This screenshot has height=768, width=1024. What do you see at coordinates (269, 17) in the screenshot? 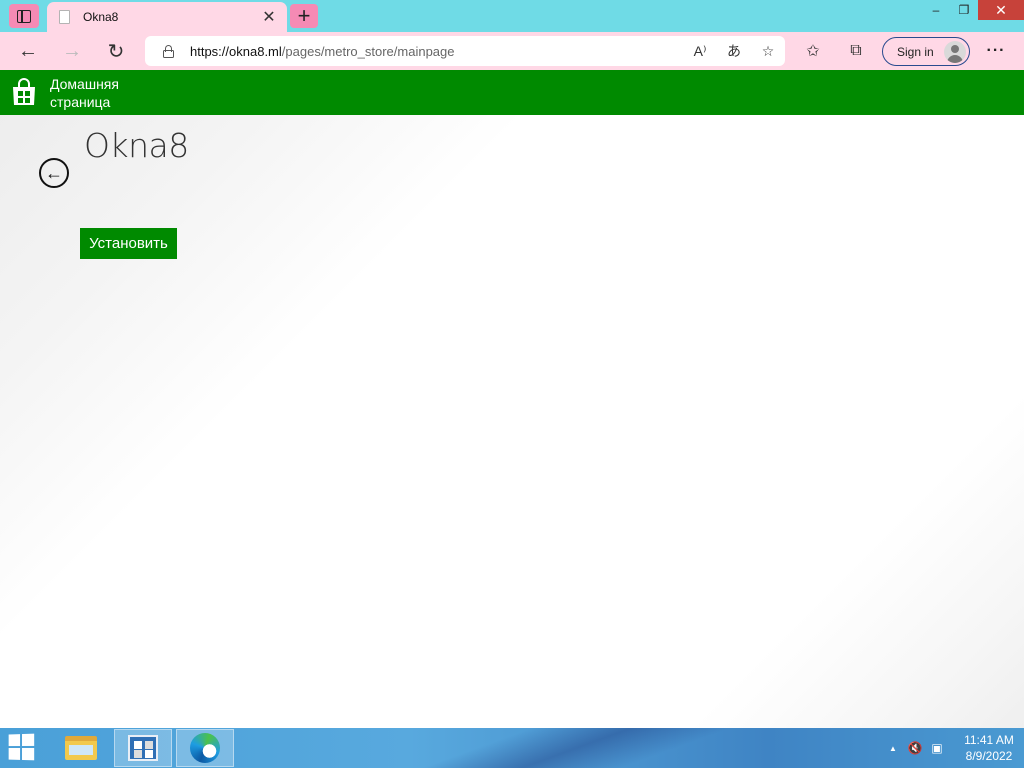
I see `tab-close-button: ✕` at bounding box center [269, 17].